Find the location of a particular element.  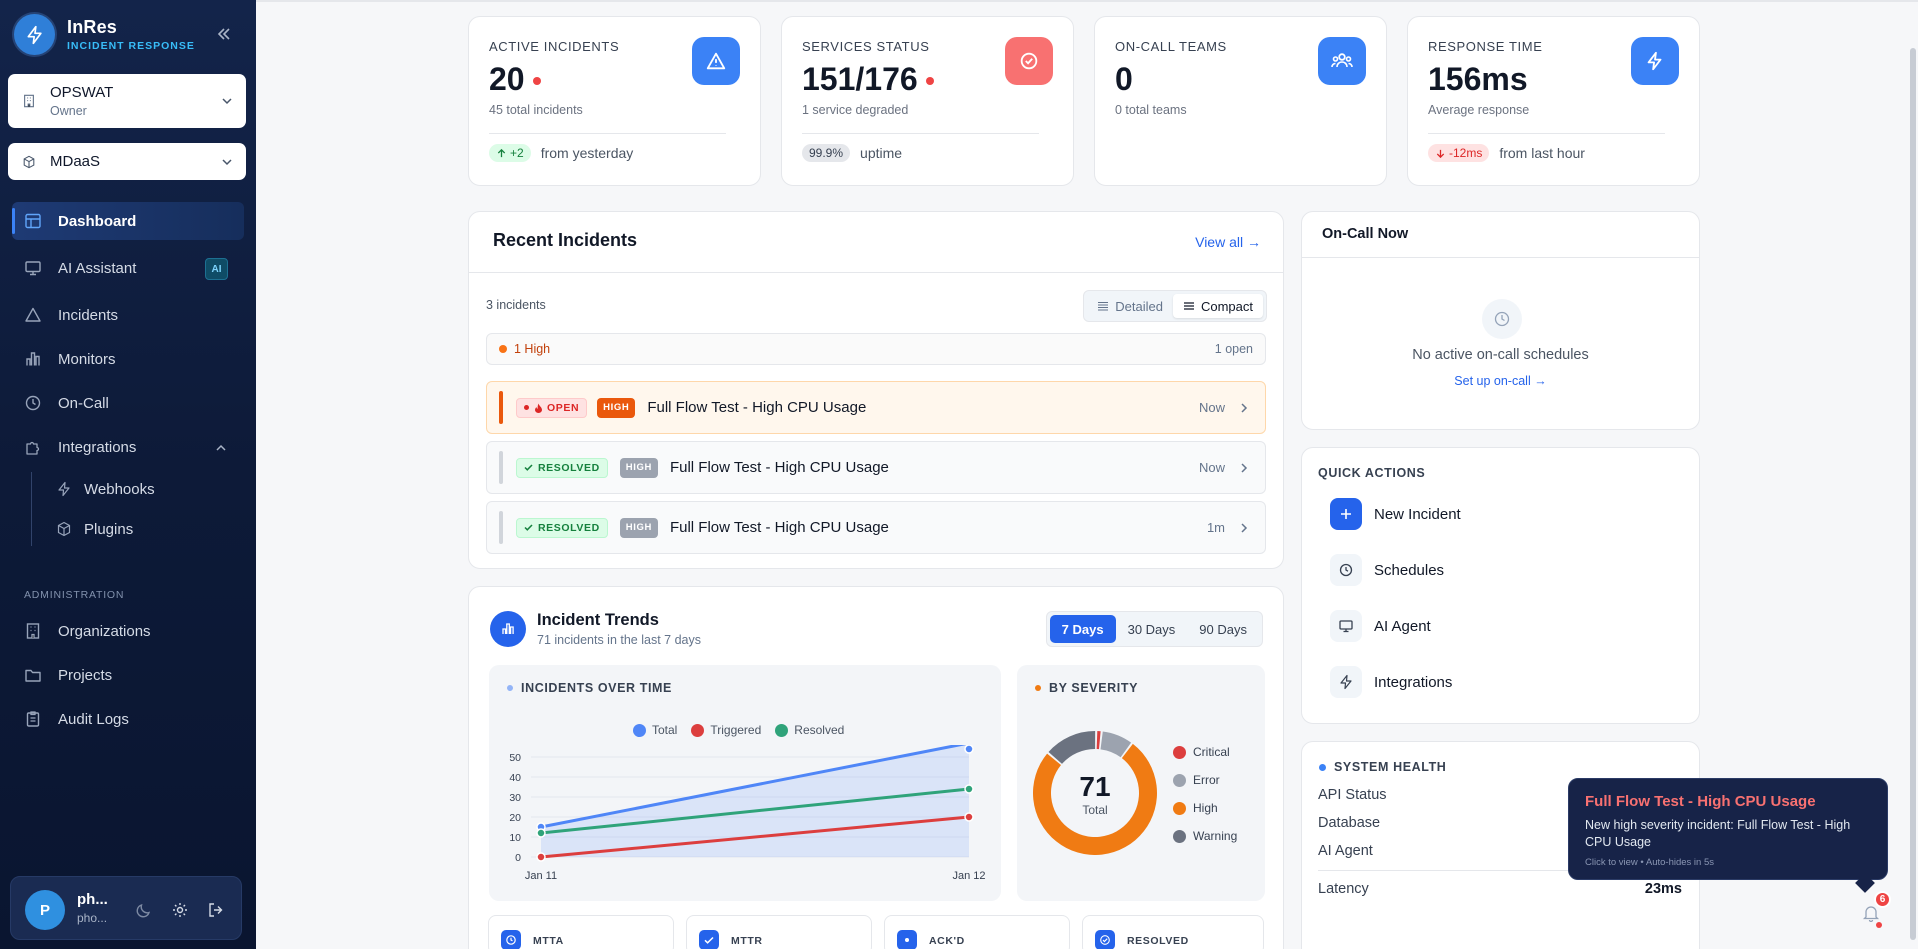

metric-card-ackd: ACK'D is located at coordinates (977, 932).